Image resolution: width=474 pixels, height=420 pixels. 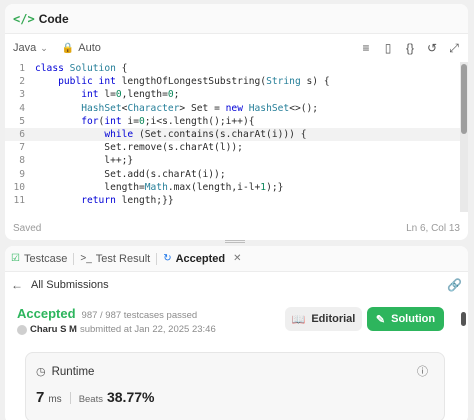 I want to click on cursor-position: Ln 6, Col 13, so click(x=433, y=228).